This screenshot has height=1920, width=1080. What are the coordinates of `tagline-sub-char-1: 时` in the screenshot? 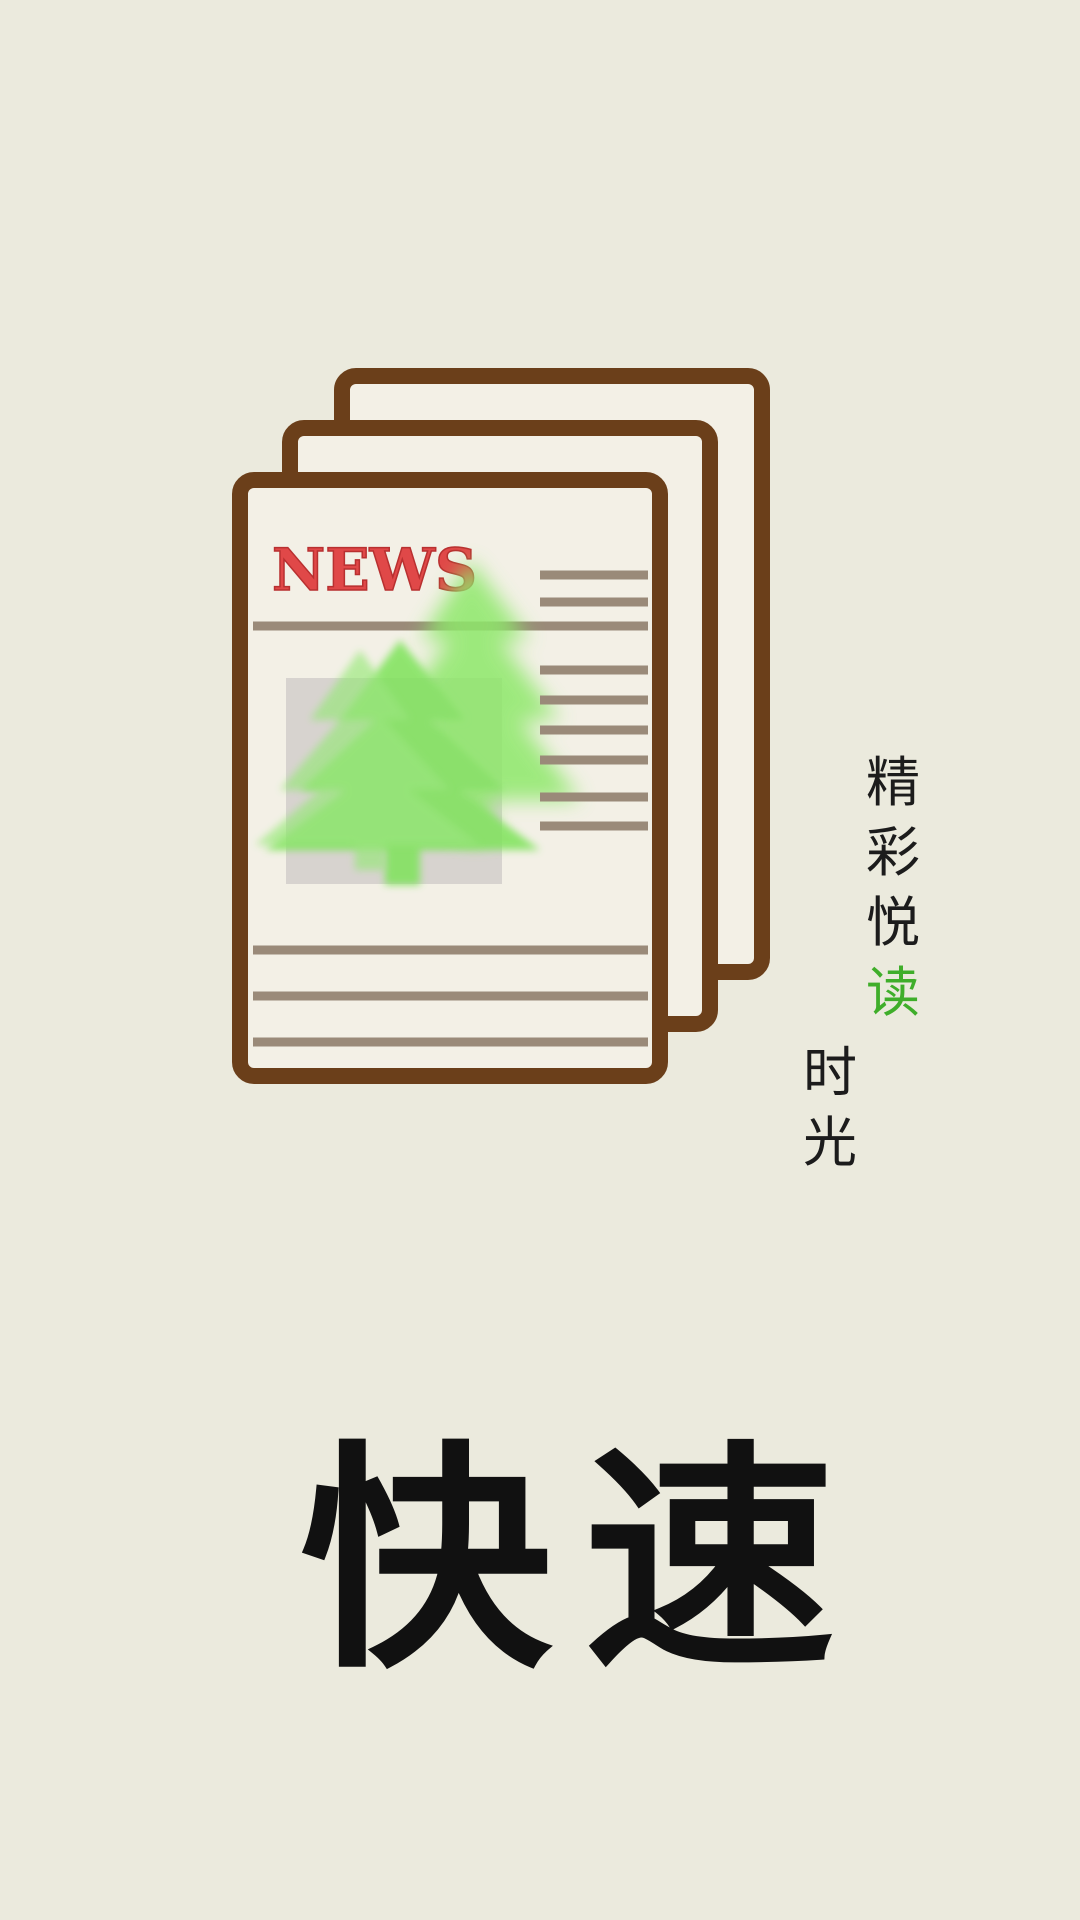 It's located at (830, 1072).